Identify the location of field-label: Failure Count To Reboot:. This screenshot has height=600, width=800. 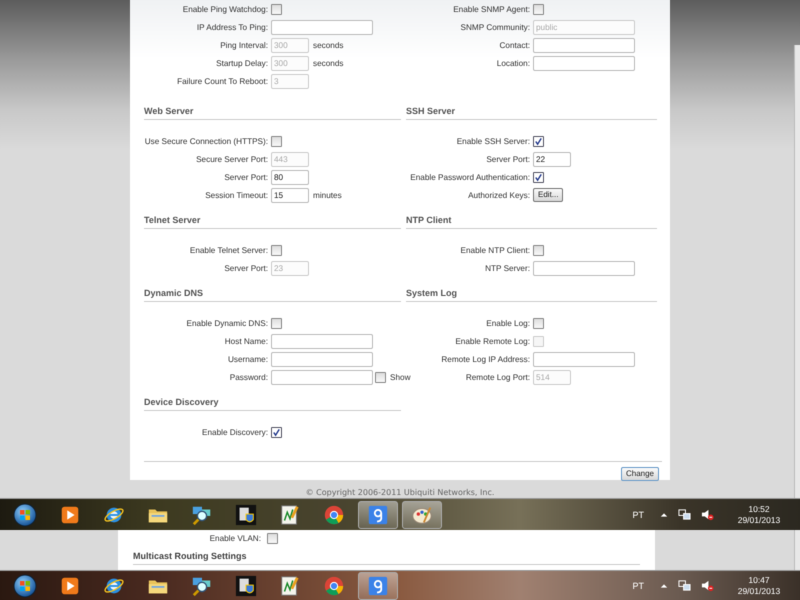
(222, 81).